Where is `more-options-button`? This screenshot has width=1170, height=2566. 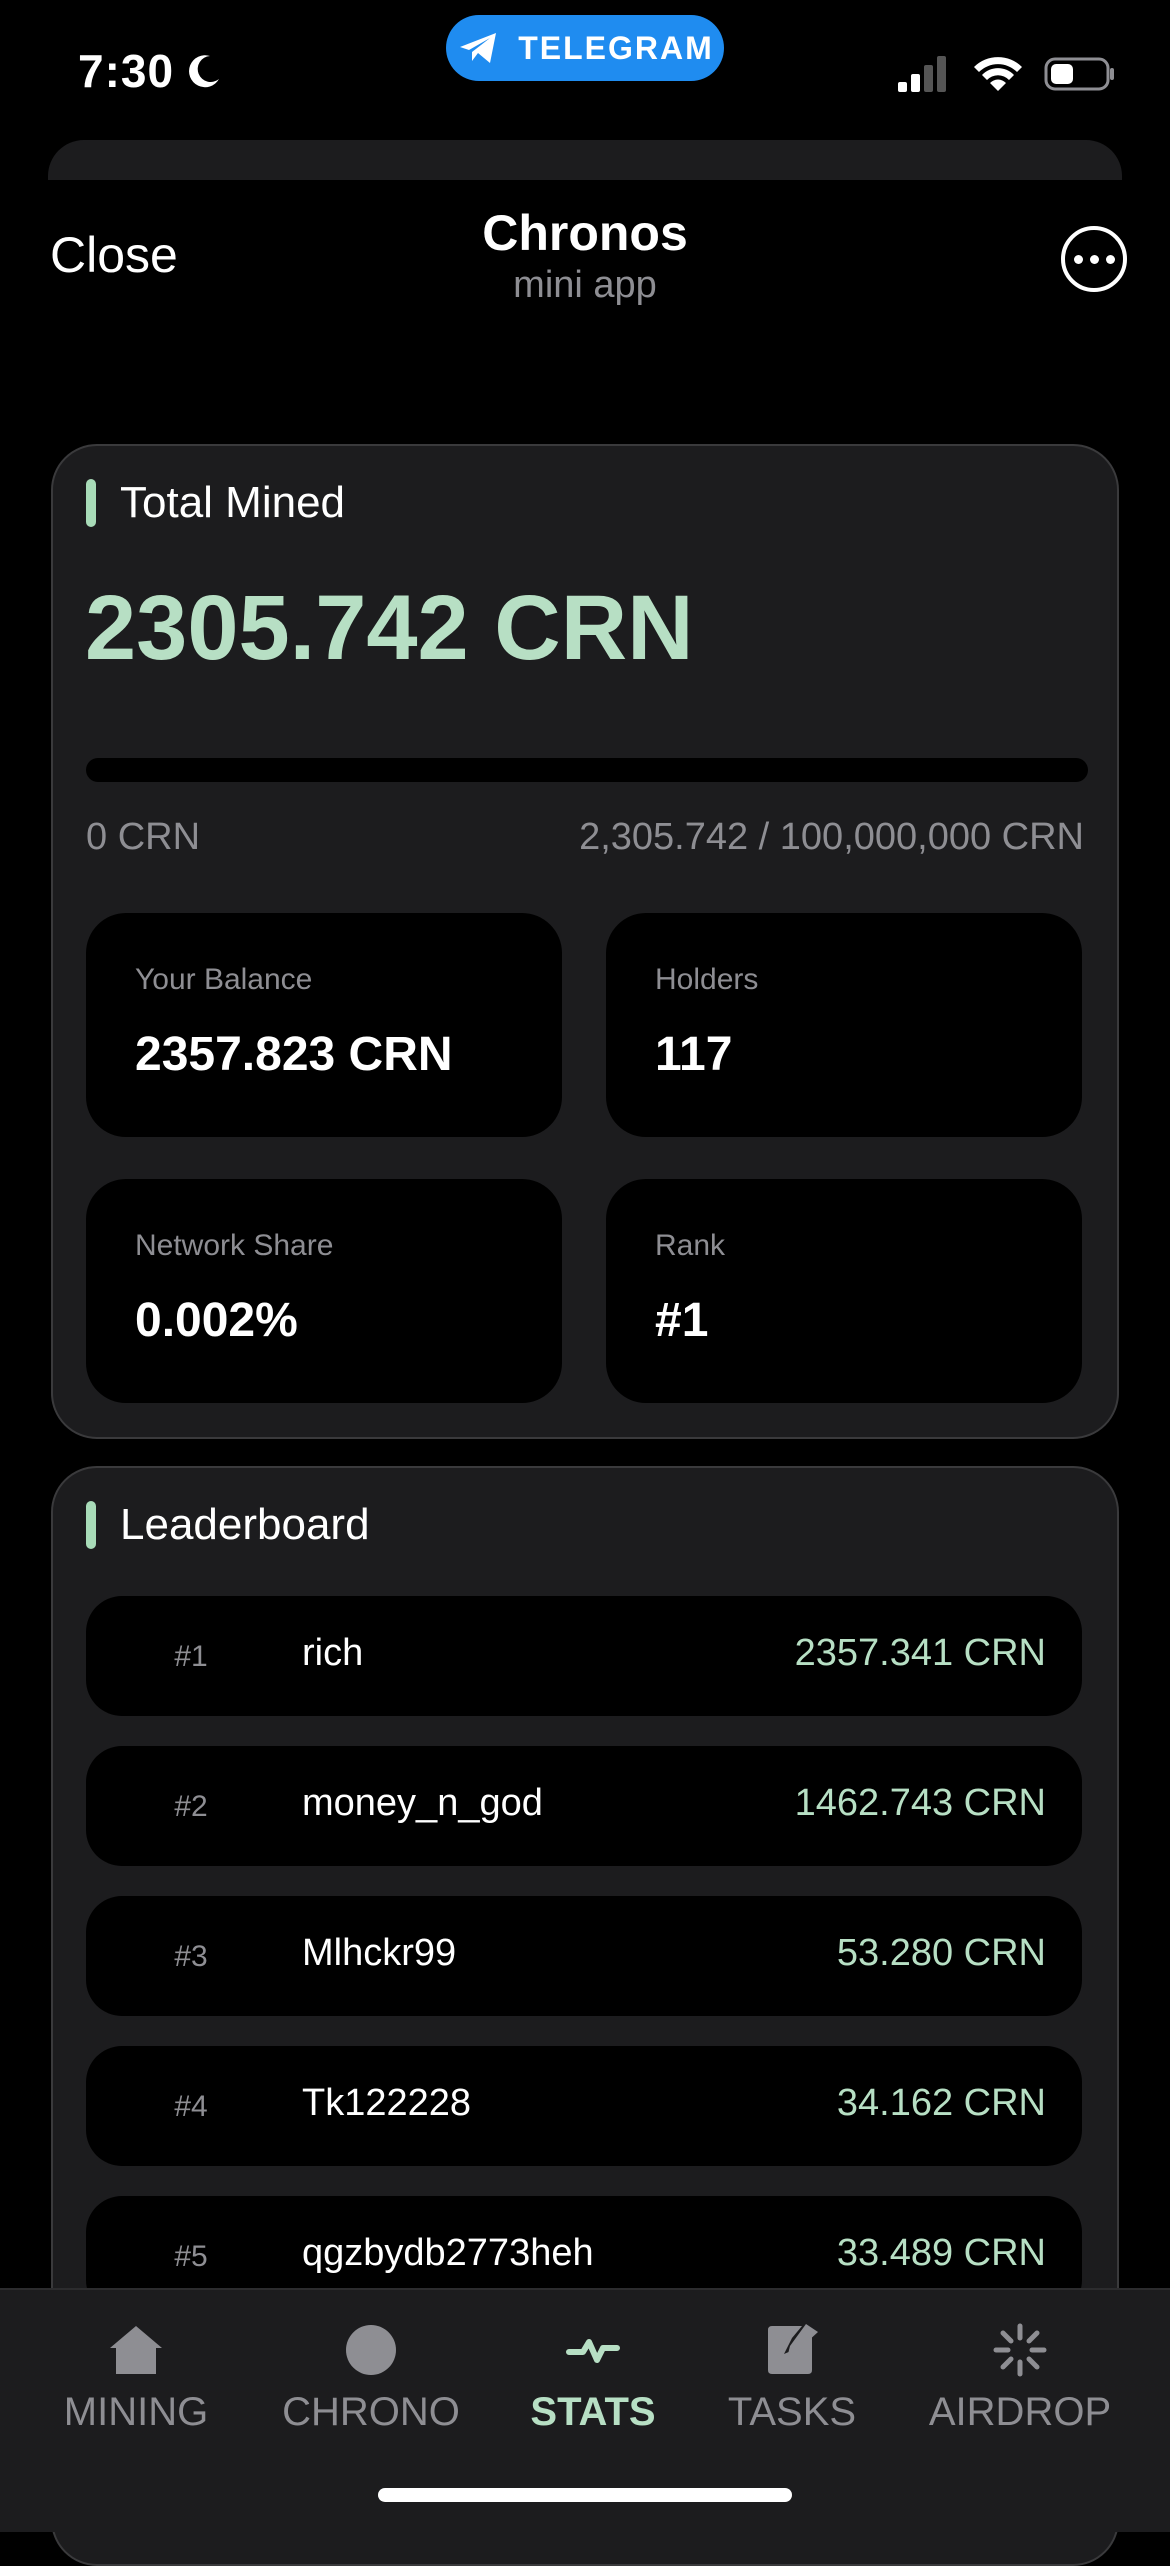 more-options-button is located at coordinates (1094, 259).